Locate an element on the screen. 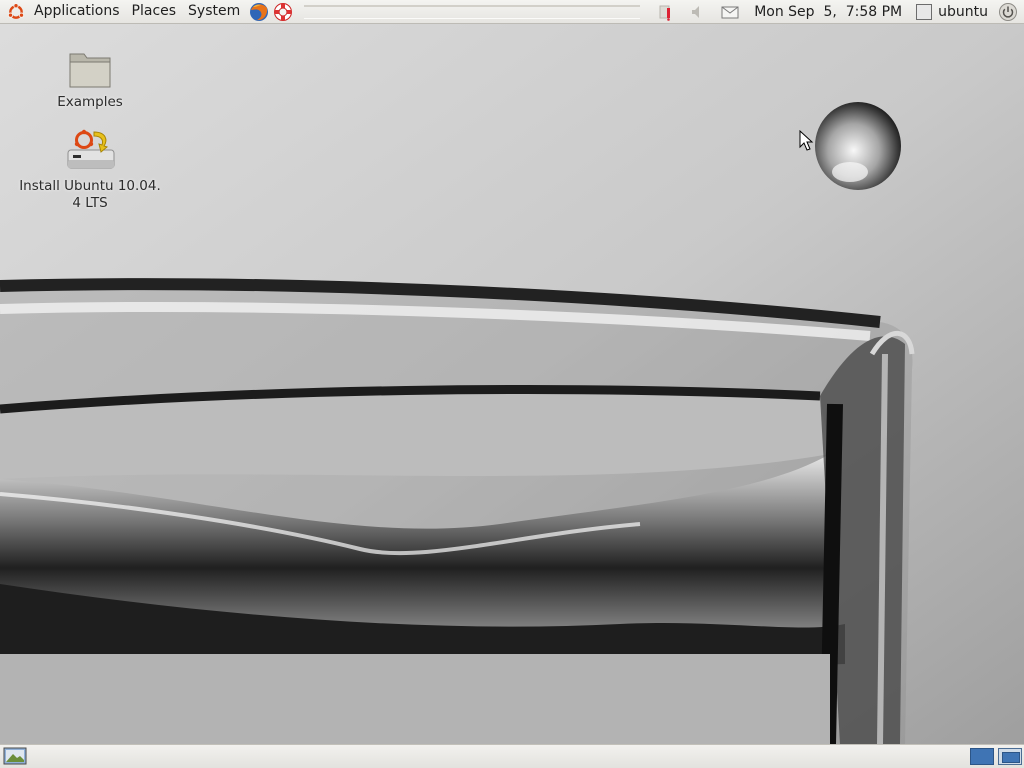  bottom-panel is located at coordinates (512, 756).